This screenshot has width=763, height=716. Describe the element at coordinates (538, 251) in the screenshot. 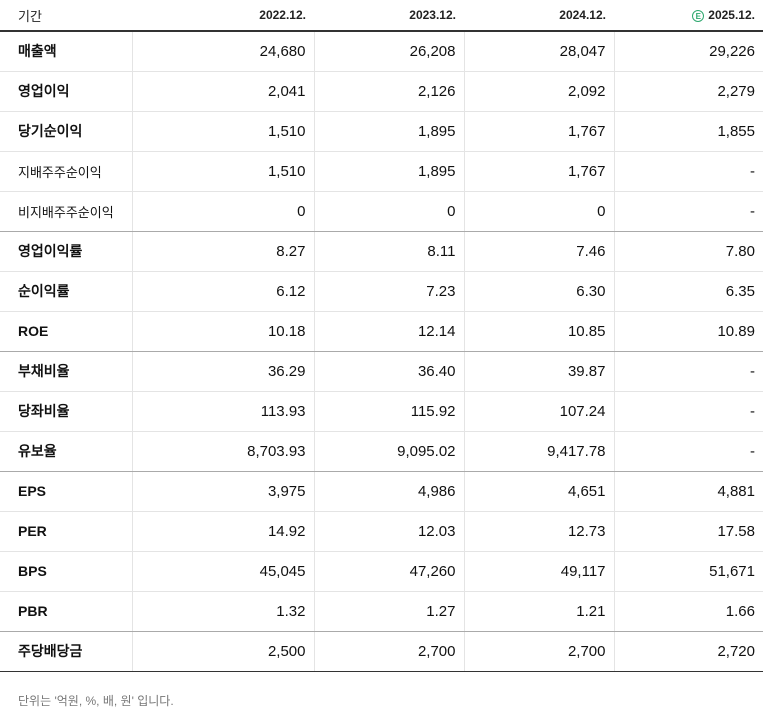

I see `cell-value: 7.46` at that location.